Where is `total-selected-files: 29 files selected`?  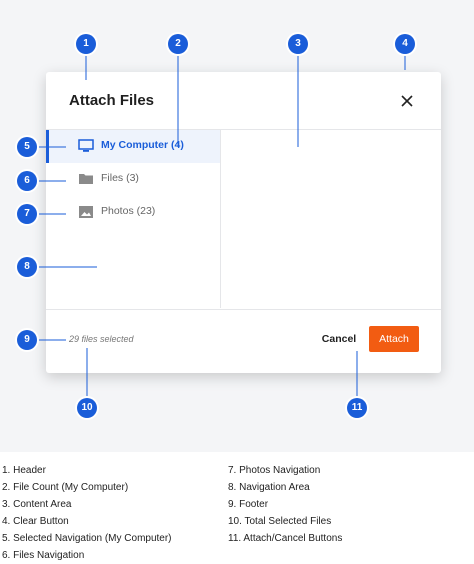
total-selected-files: 29 files selected is located at coordinates (101, 339).